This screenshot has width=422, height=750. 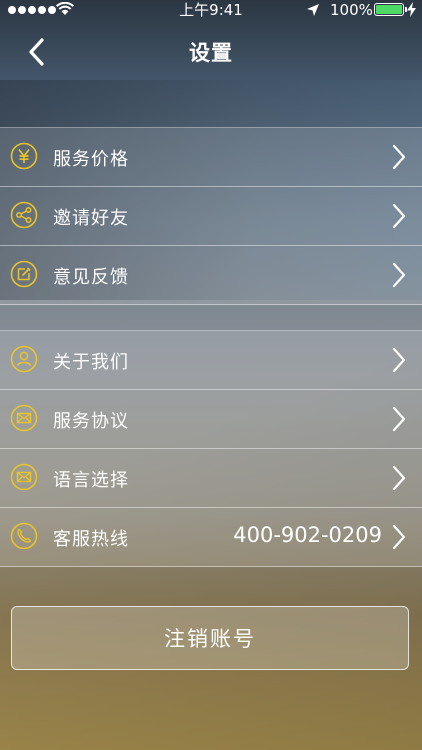 What do you see at coordinates (91, 480) in the screenshot?
I see `menu-item-label: 语言选择` at bounding box center [91, 480].